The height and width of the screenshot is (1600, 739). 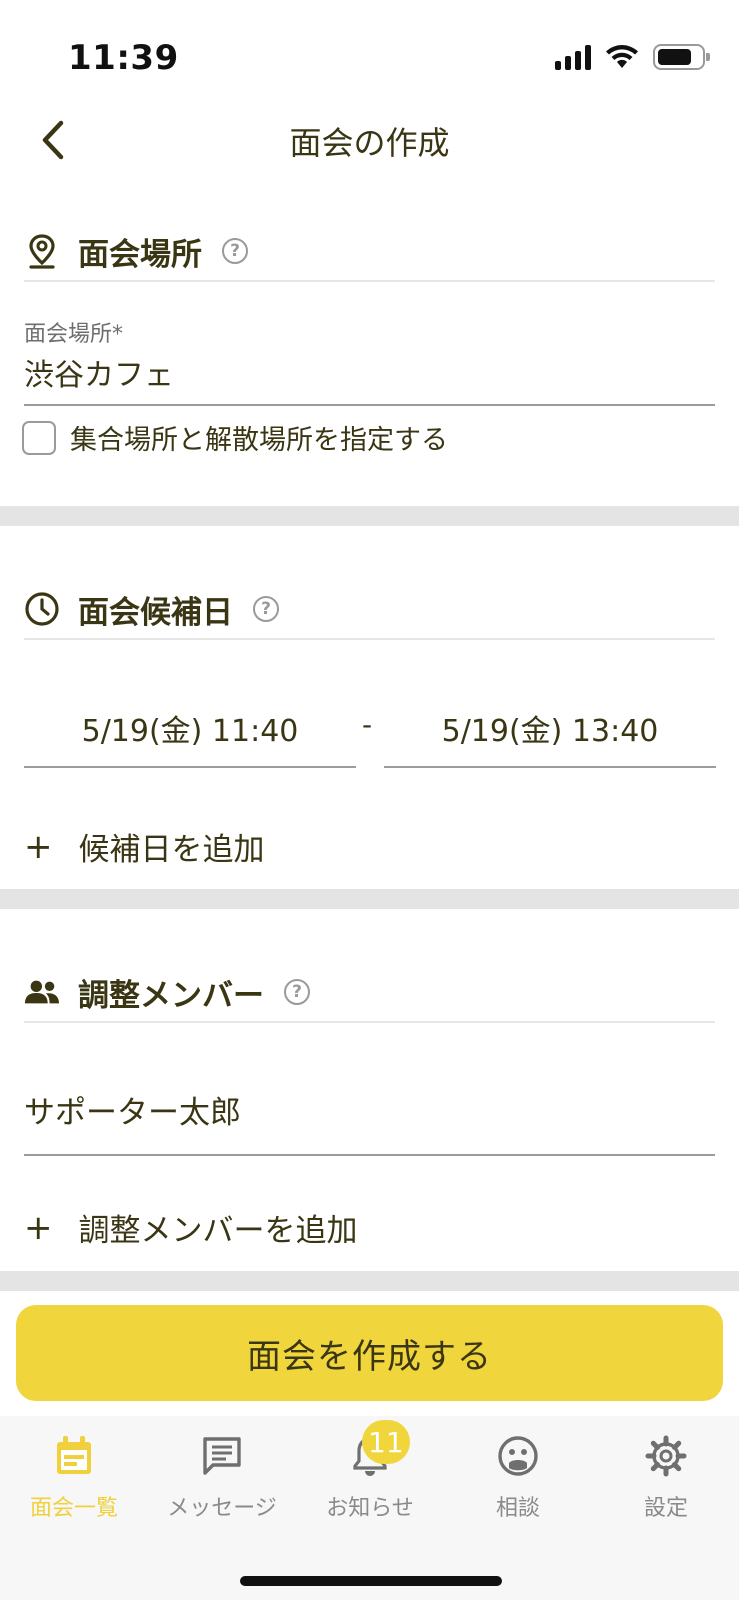 I want to click on tab-label: 相談, so click(x=517, y=1508).